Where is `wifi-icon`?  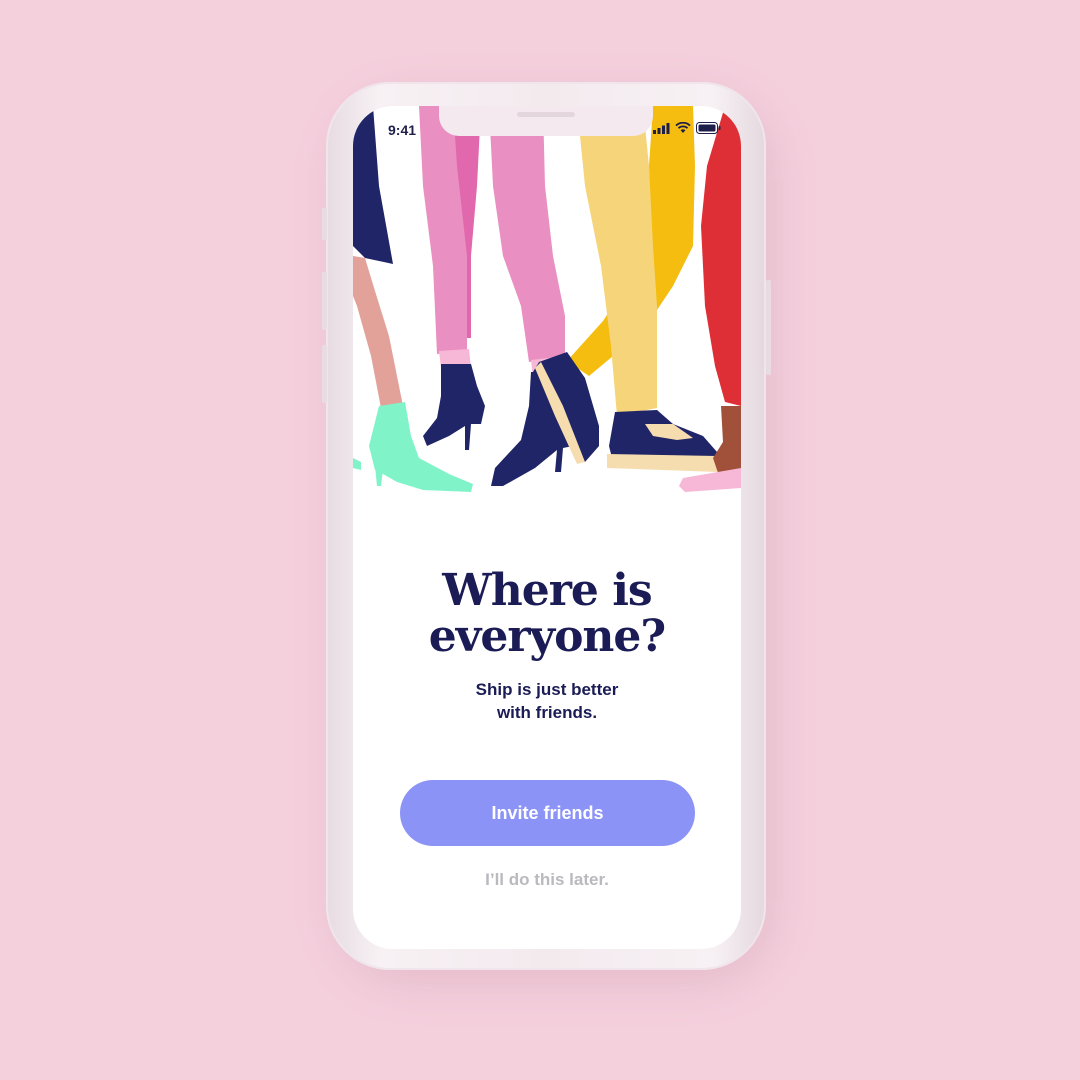 wifi-icon is located at coordinates (683, 127).